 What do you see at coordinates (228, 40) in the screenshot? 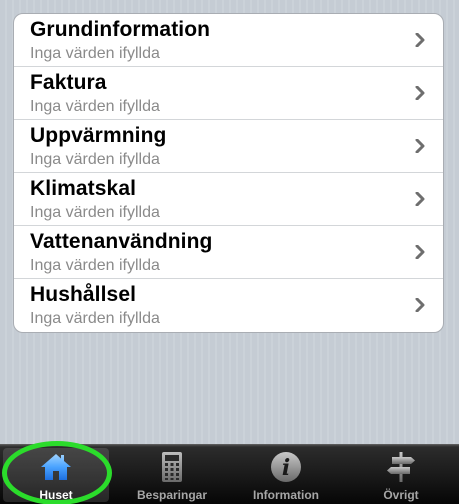
I see `list-item-grundinformation: Grundinformation Inga värden ifyllda` at bounding box center [228, 40].